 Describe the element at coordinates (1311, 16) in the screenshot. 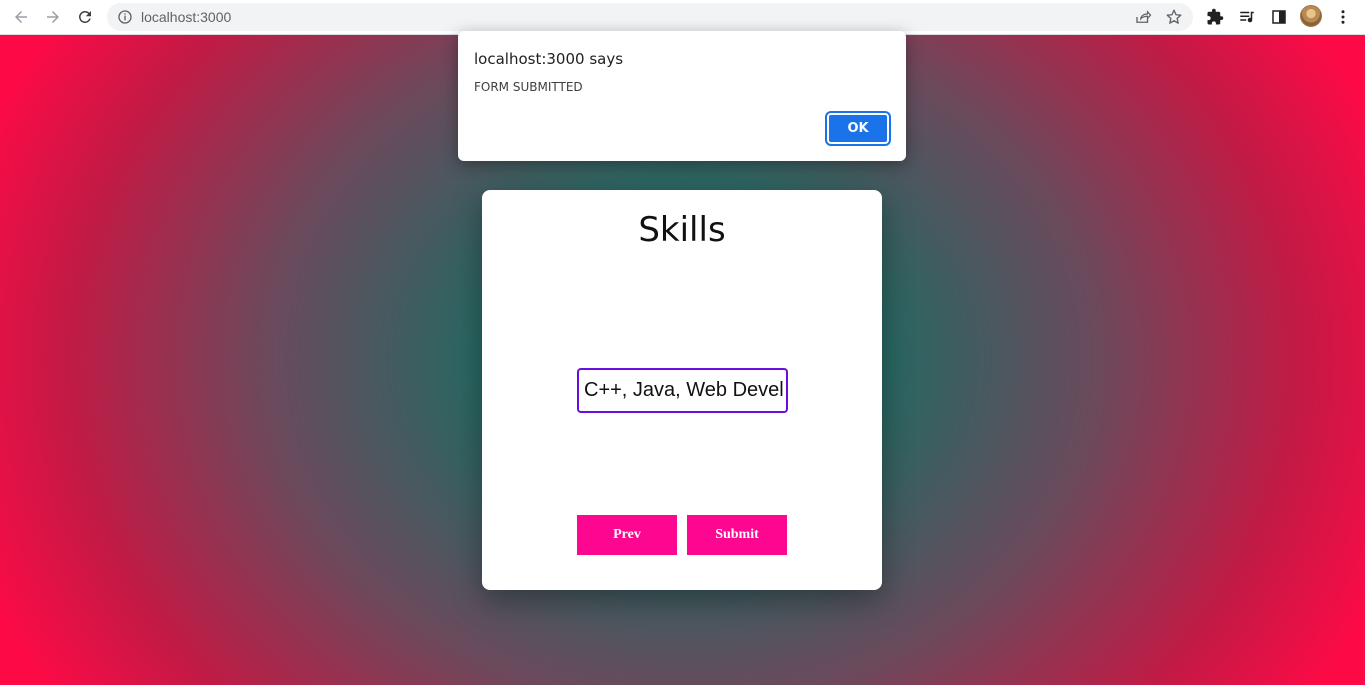

I see `profile-avatar` at that location.